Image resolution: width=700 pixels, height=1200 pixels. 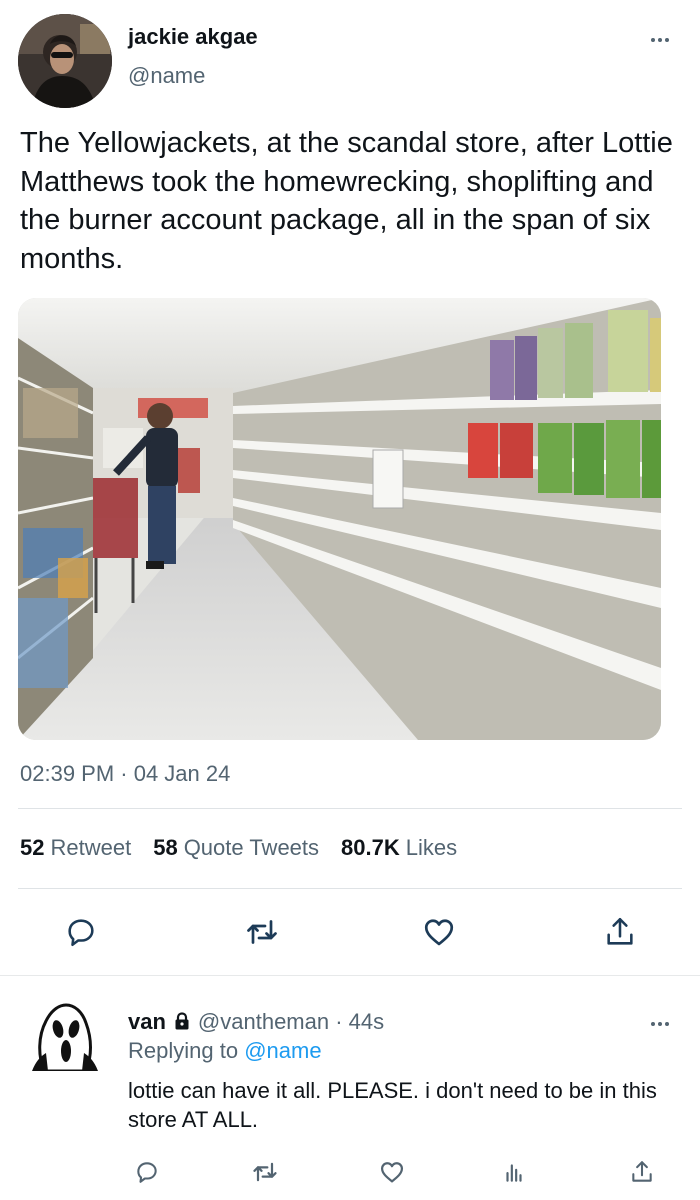 I want to click on quotes-label: Quote Tweets, so click(x=251, y=847).